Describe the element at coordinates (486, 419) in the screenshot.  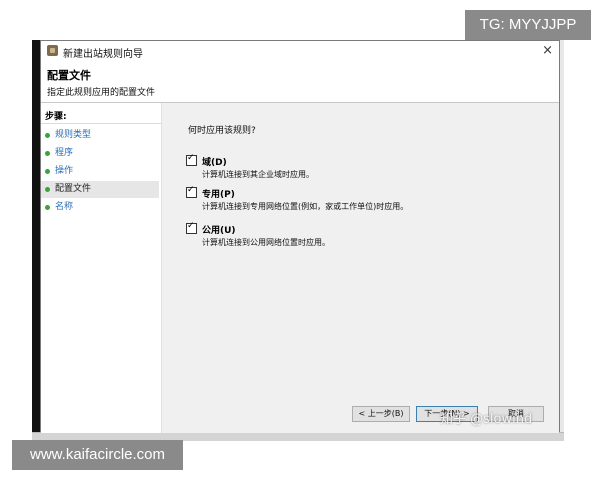
I see `zhihu-watermark: 知乎 @slowind` at that location.